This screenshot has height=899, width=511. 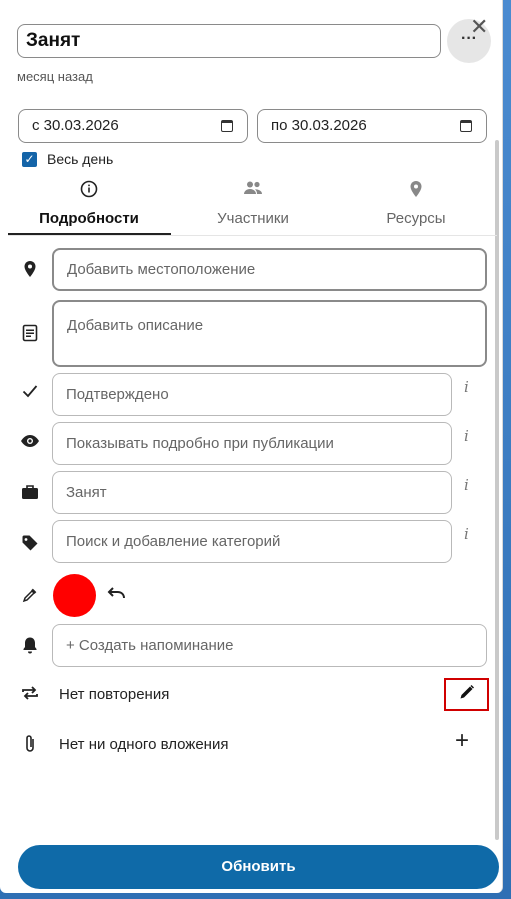 What do you see at coordinates (29, 159) in the screenshot?
I see `all-day-checkbox: ✓` at bounding box center [29, 159].